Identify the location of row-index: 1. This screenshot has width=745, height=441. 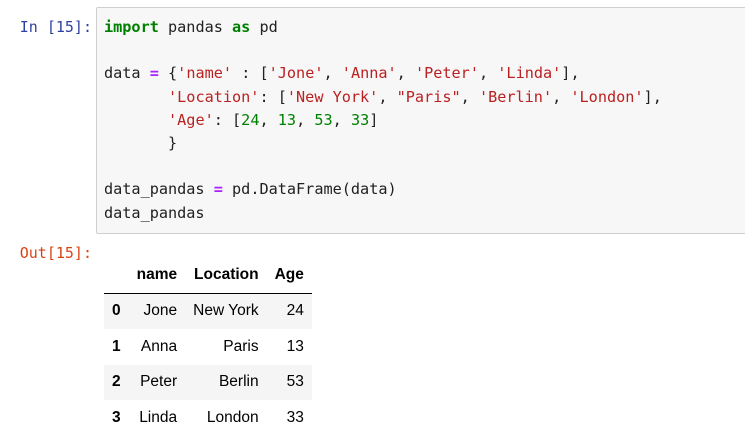
(116, 346).